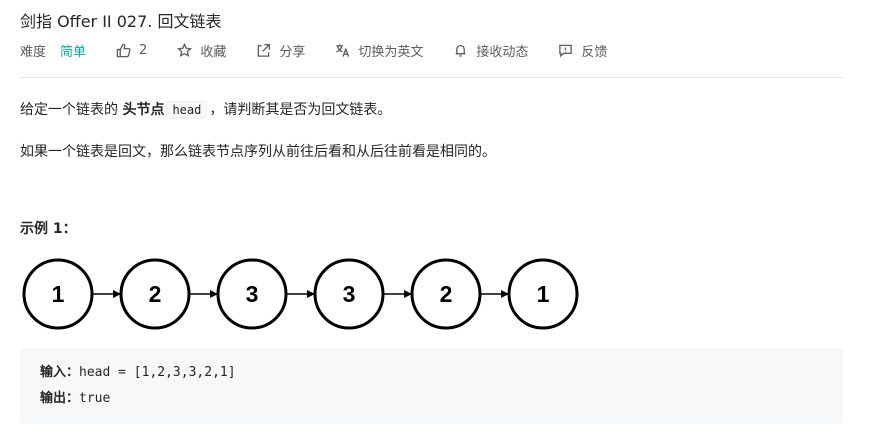 This screenshot has height=437, width=869. Describe the element at coordinates (213, 52) in the screenshot. I see `collect-label: 收藏` at that location.